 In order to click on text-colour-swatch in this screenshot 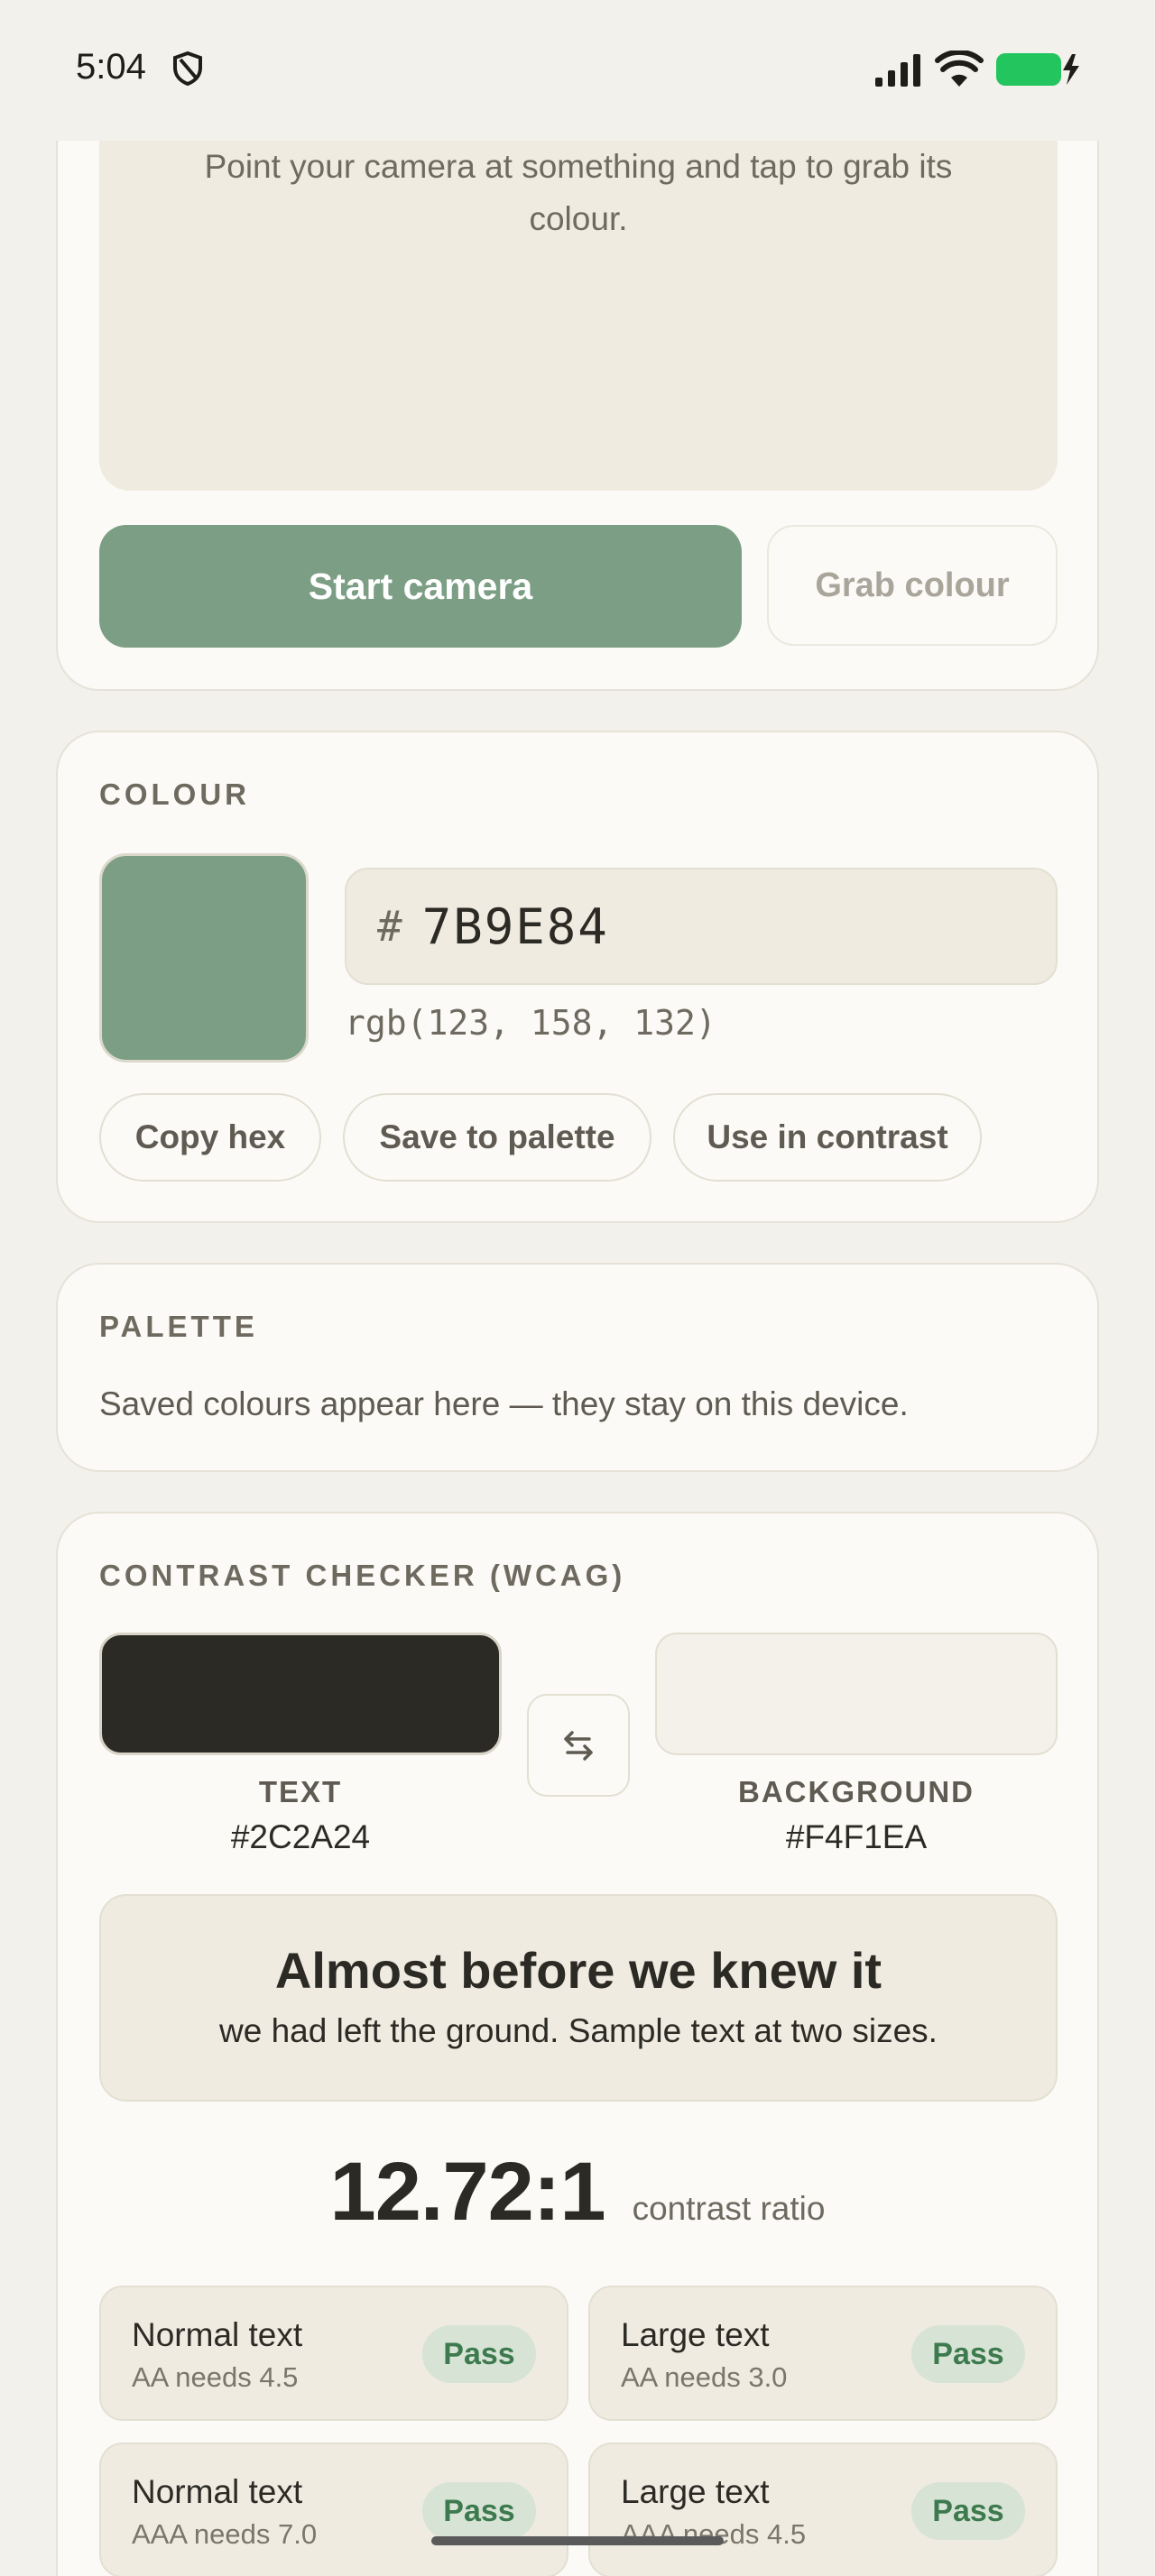, I will do `click(300, 1694)`.